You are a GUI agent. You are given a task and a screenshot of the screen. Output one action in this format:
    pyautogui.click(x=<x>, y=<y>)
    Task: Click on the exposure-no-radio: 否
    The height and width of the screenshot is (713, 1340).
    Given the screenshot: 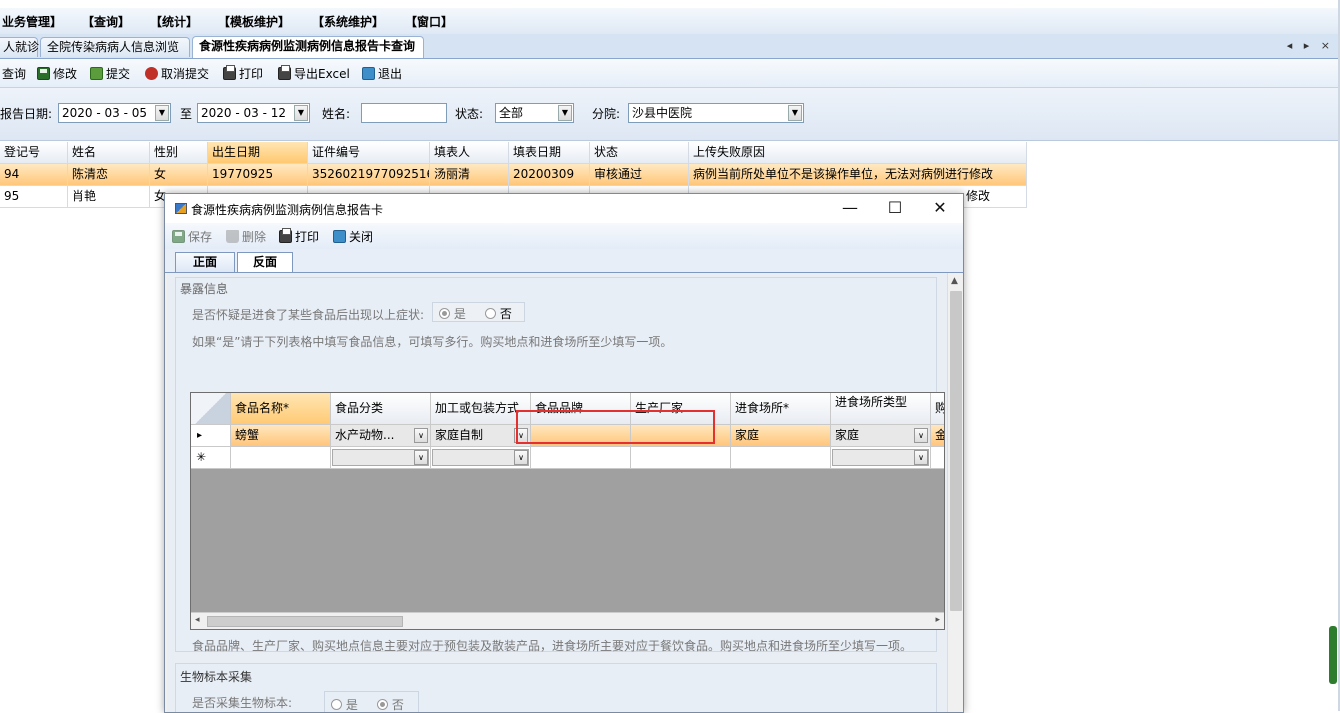 What is the action you would take?
    pyautogui.click(x=498, y=313)
    